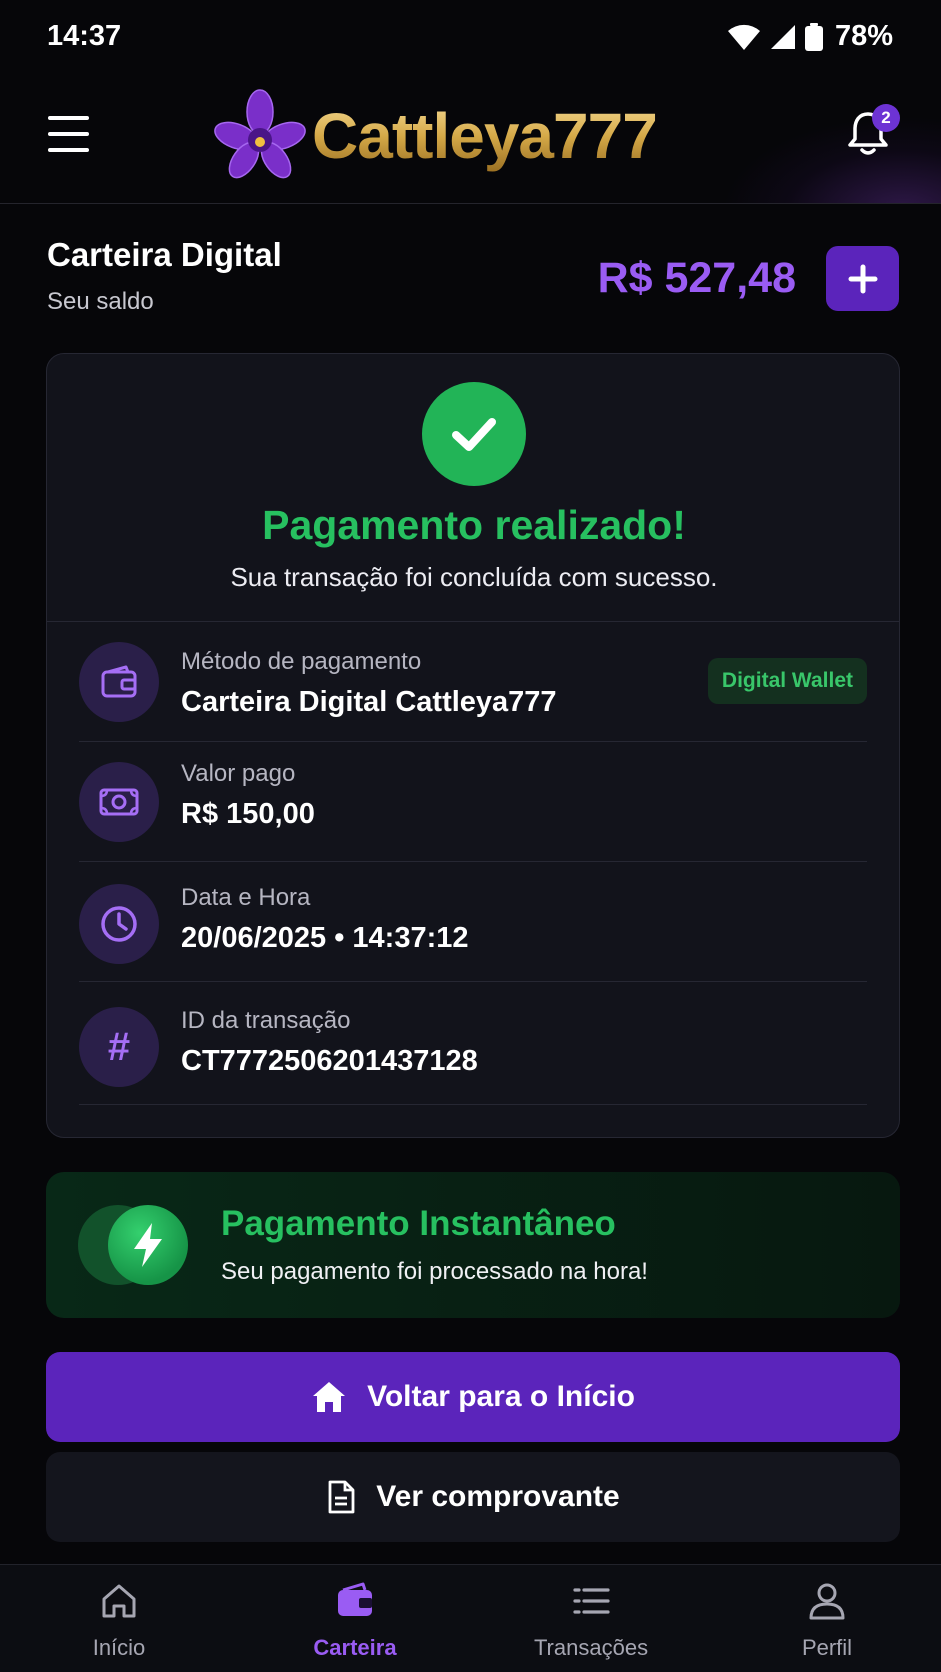  What do you see at coordinates (248, 814) in the screenshot?
I see `detail-value: R$ 150,00` at bounding box center [248, 814].